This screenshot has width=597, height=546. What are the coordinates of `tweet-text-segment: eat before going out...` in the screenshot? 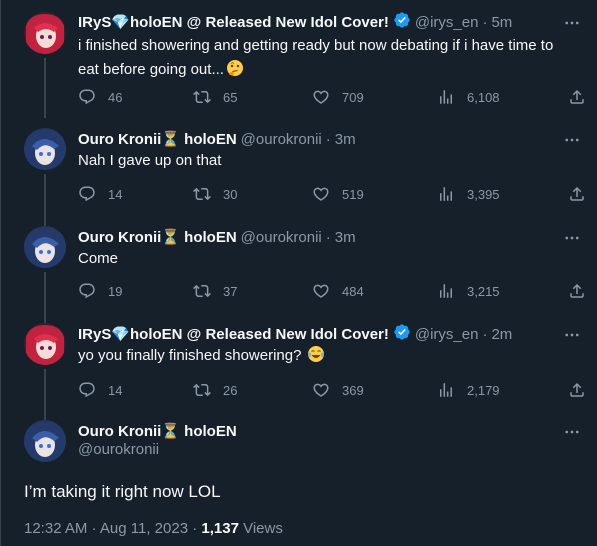 It's located at (151, 69).